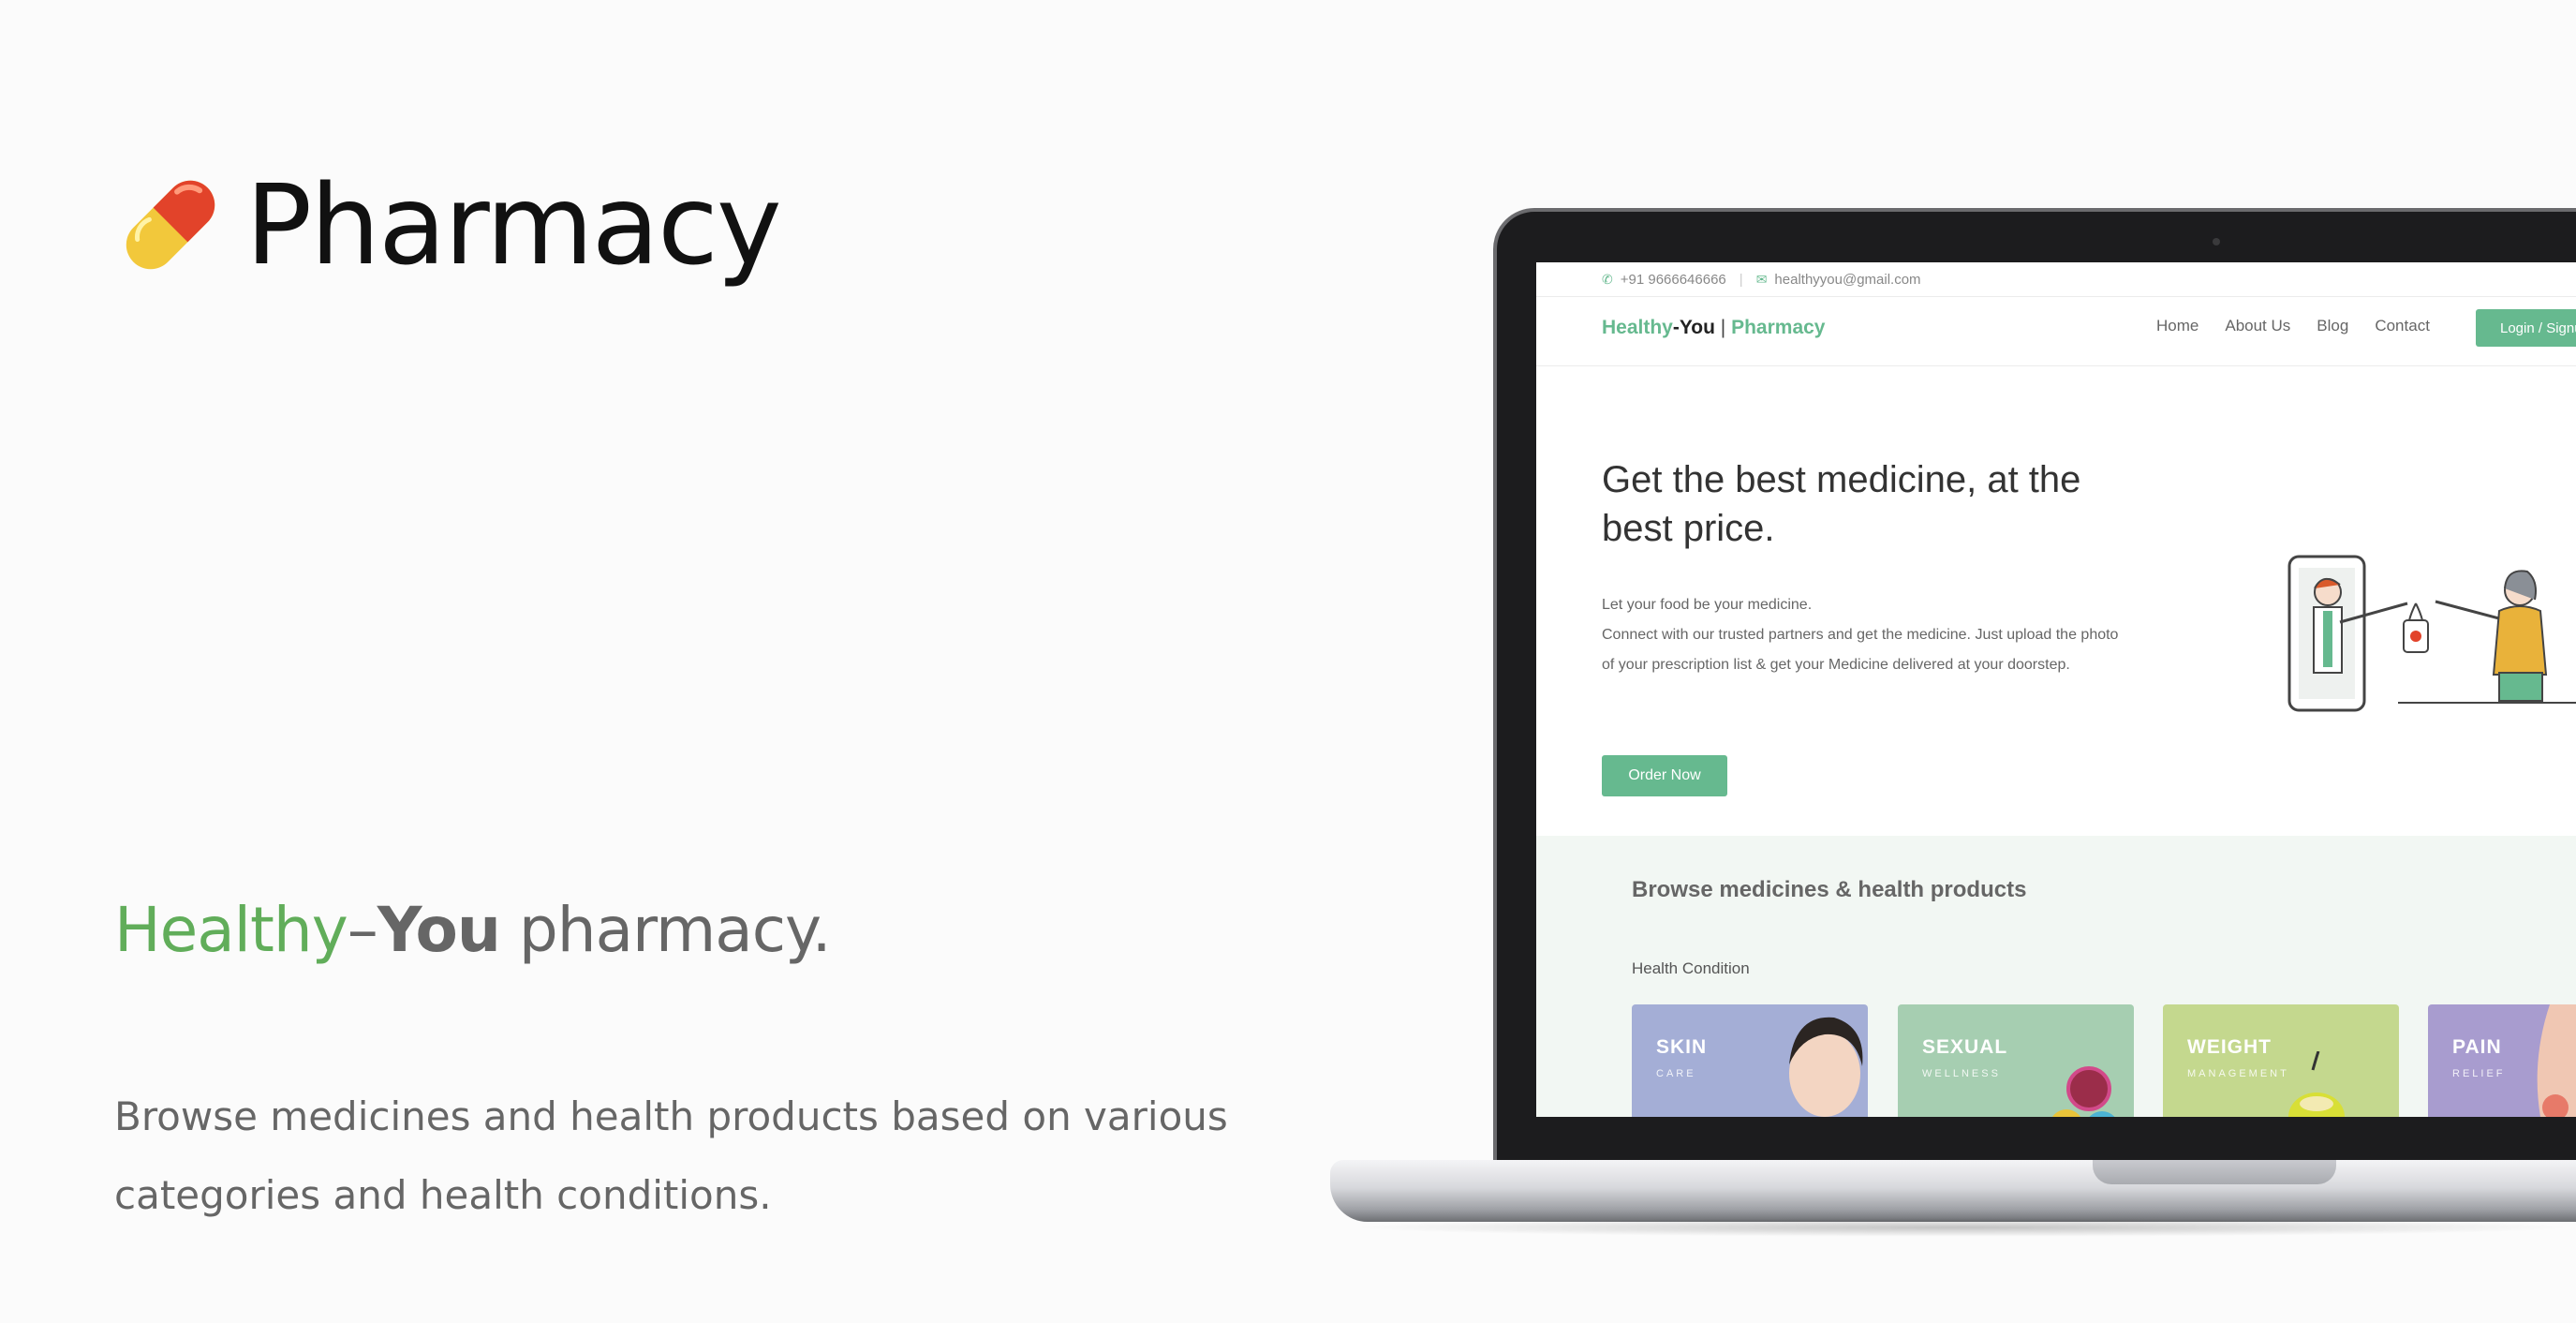 This screenshot has height=1323, width=2576. What do you see at coordinates (1953, 1191) in the screenshot?
I see `laptop-base` at bounding box center [1953, 1191].